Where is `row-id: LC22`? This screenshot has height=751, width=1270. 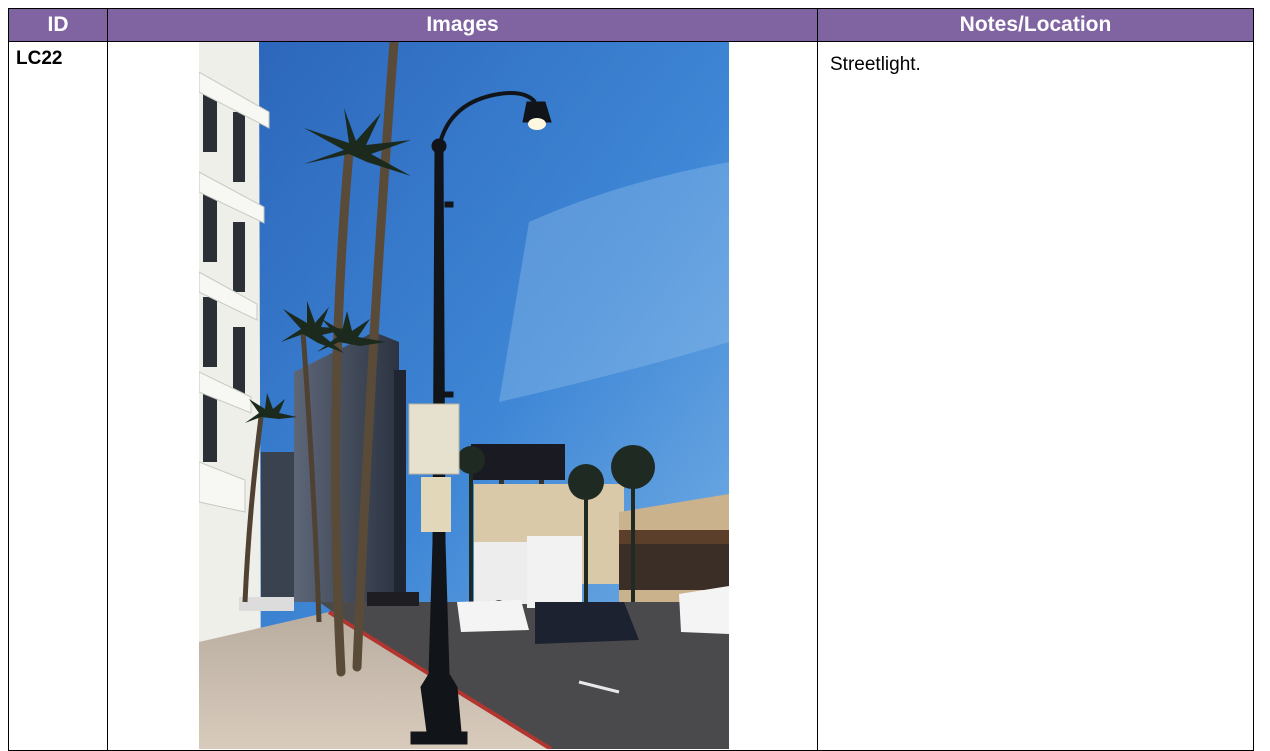
row-id: LC22 is located at coordinates (58, 396).